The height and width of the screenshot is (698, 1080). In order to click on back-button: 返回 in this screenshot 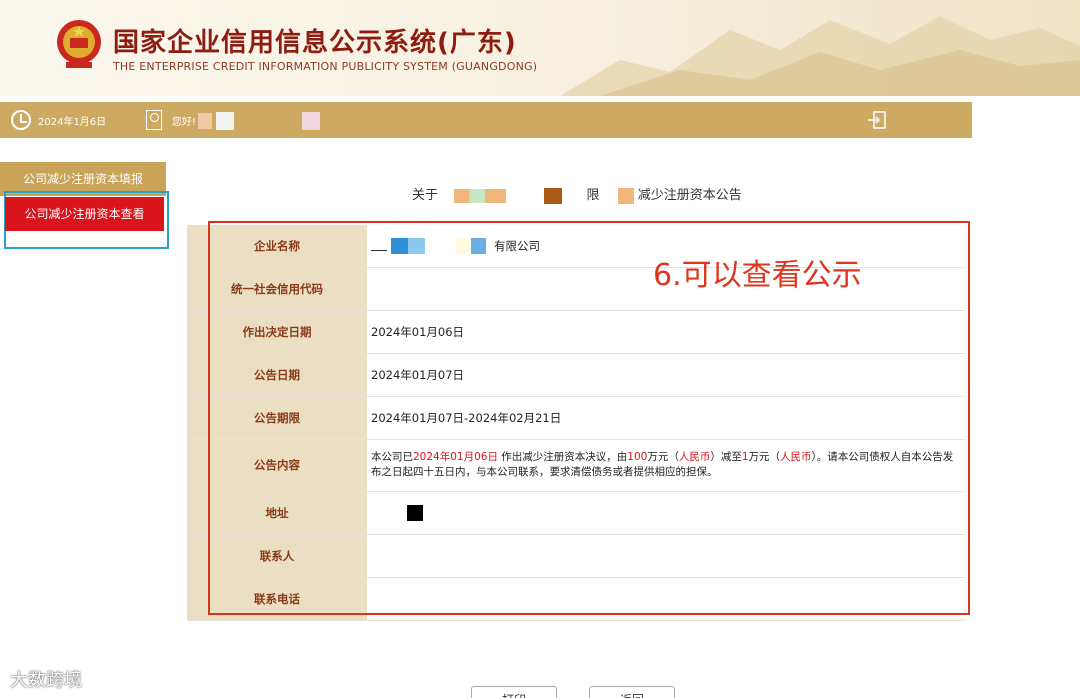, I will do `click(632, 692)`.